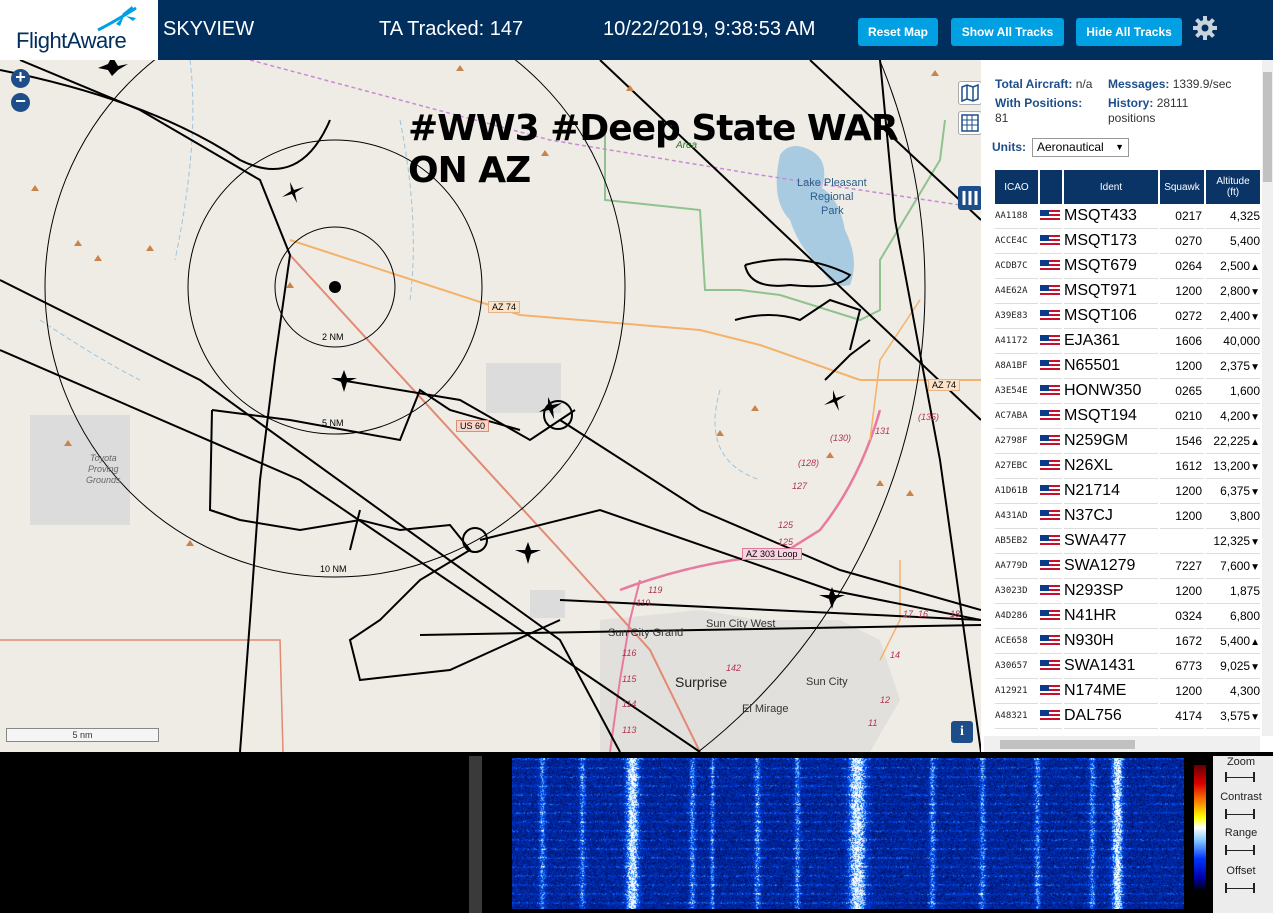 The height and width of the screenshot is (913, 1273). Describe the element at coordinates (1111, 666) in the screenshot. I see `row-ident: SWA1431` at that location.